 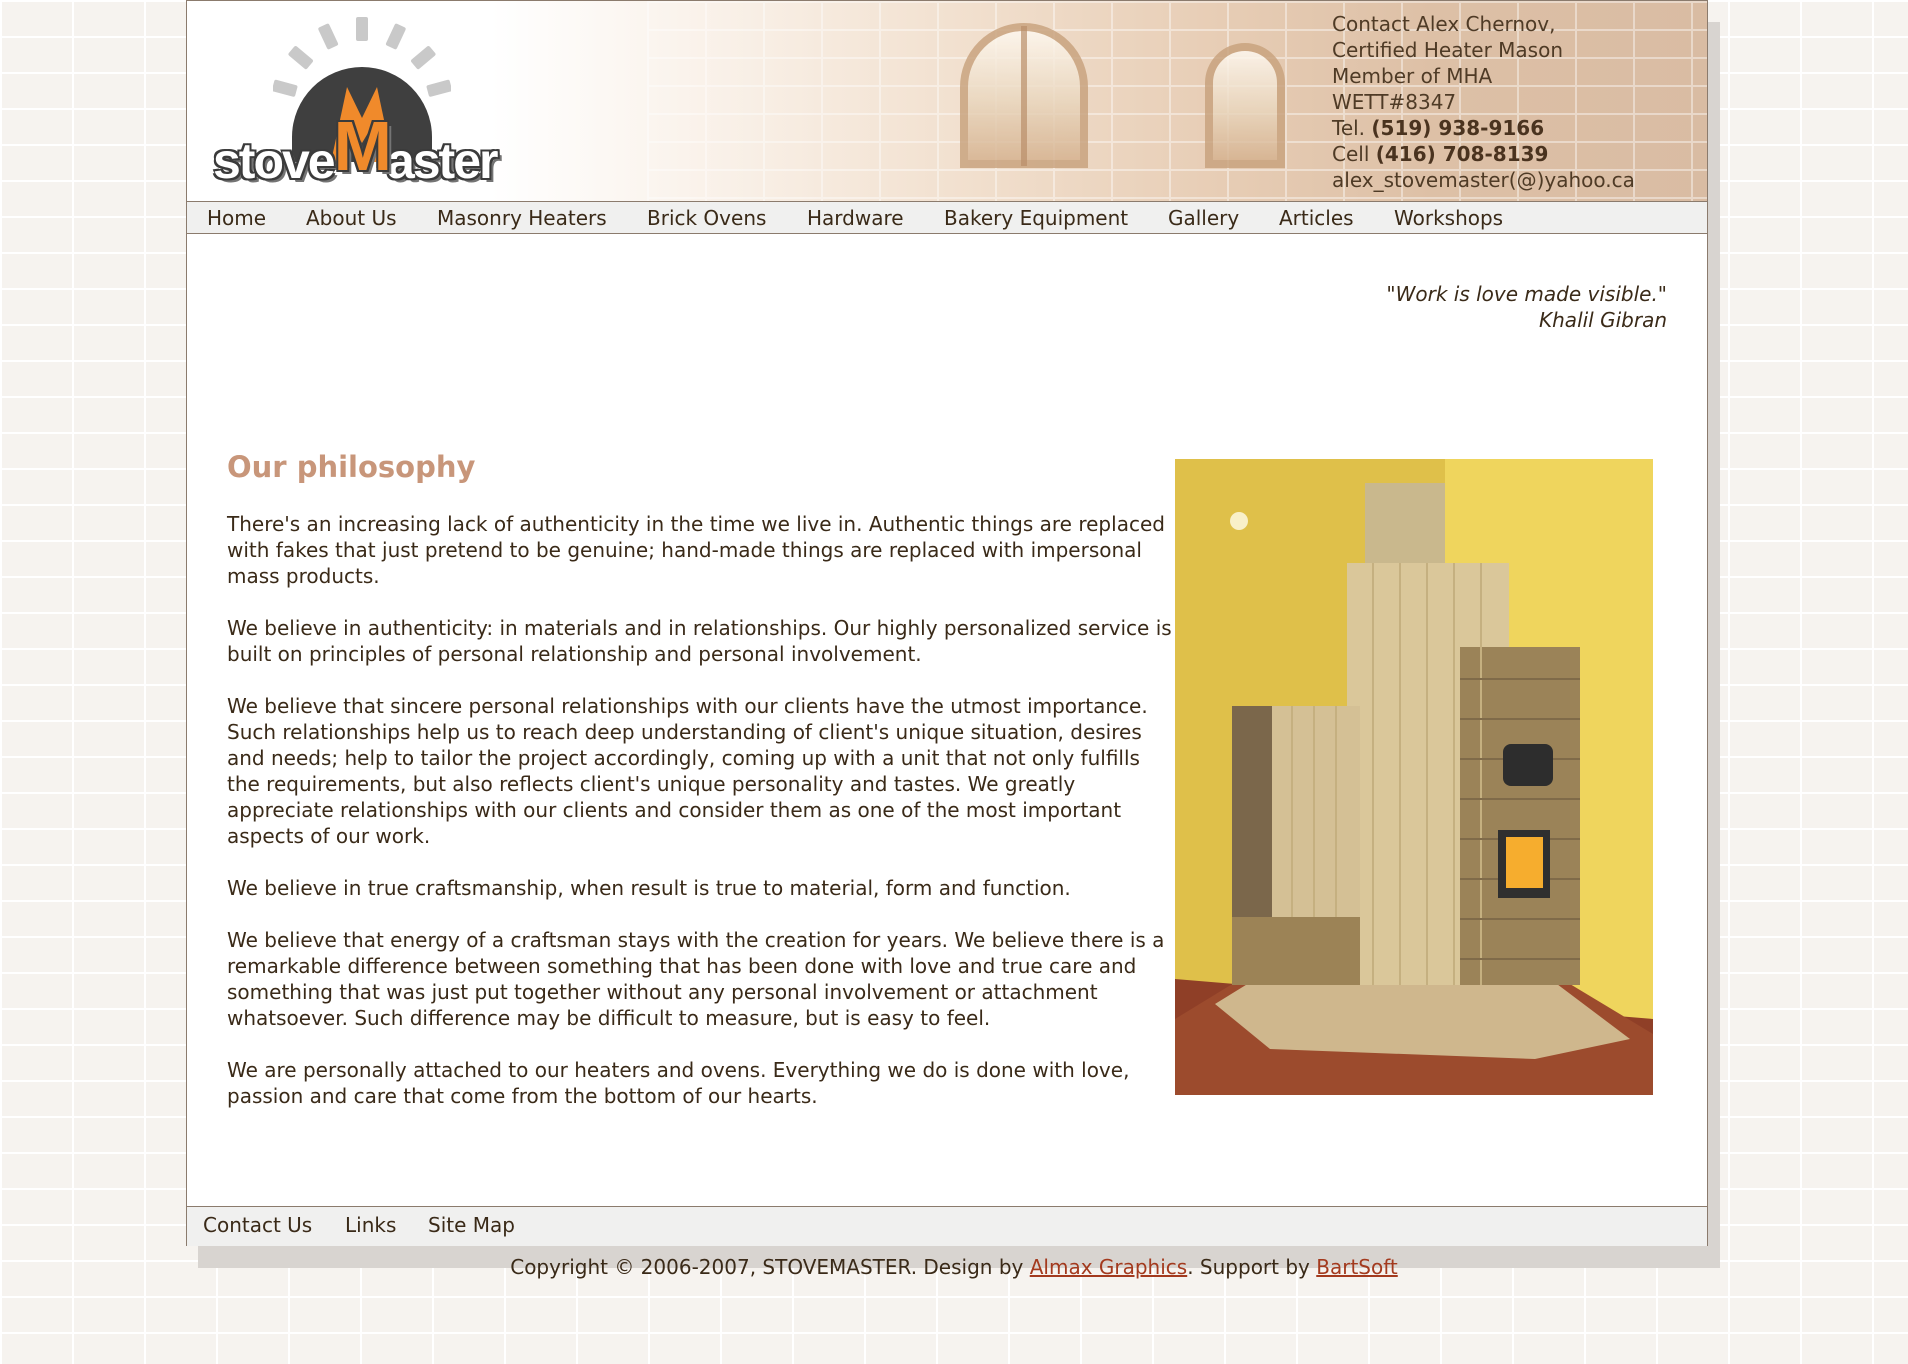 What do you see at coordinates (370, 1225) in the screenshot?
I see `footer-links: Links` at bounding box center [370, 1225].